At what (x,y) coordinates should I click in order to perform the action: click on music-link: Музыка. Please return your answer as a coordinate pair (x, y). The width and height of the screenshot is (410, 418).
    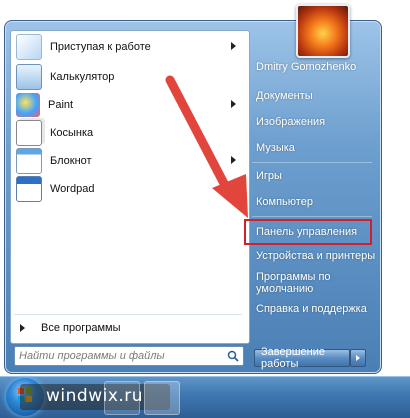
    Looking at the image, I should click on (313, 148).